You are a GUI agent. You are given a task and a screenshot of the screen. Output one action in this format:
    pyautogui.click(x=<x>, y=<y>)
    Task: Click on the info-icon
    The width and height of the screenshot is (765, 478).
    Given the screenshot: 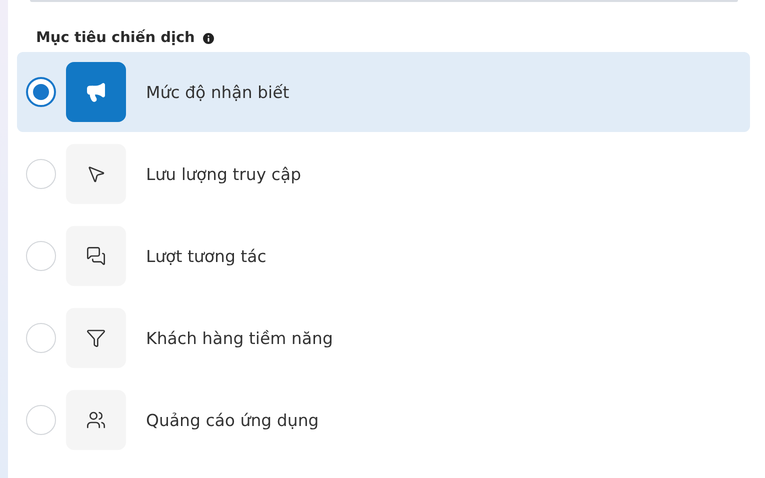 What is the action you would take?
    pyautogui.click(x=208, y=38)
    